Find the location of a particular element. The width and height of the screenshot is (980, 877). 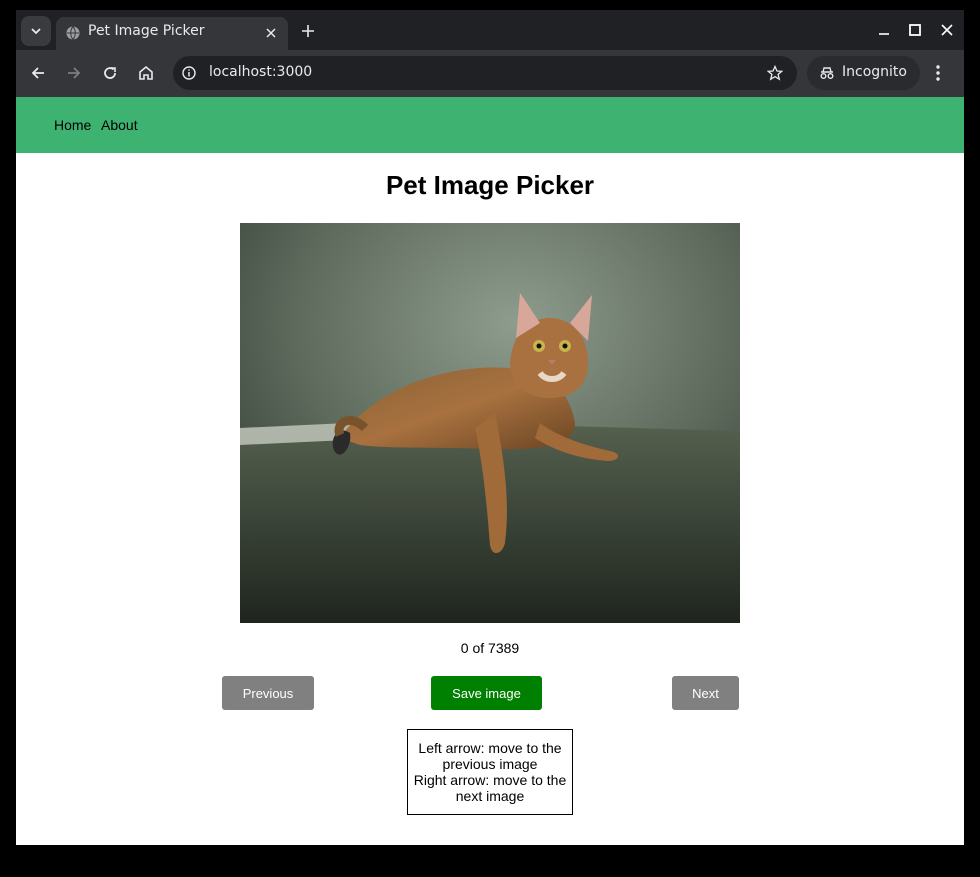

url-text: localhost:3000 is located at coordinates (261, 72).